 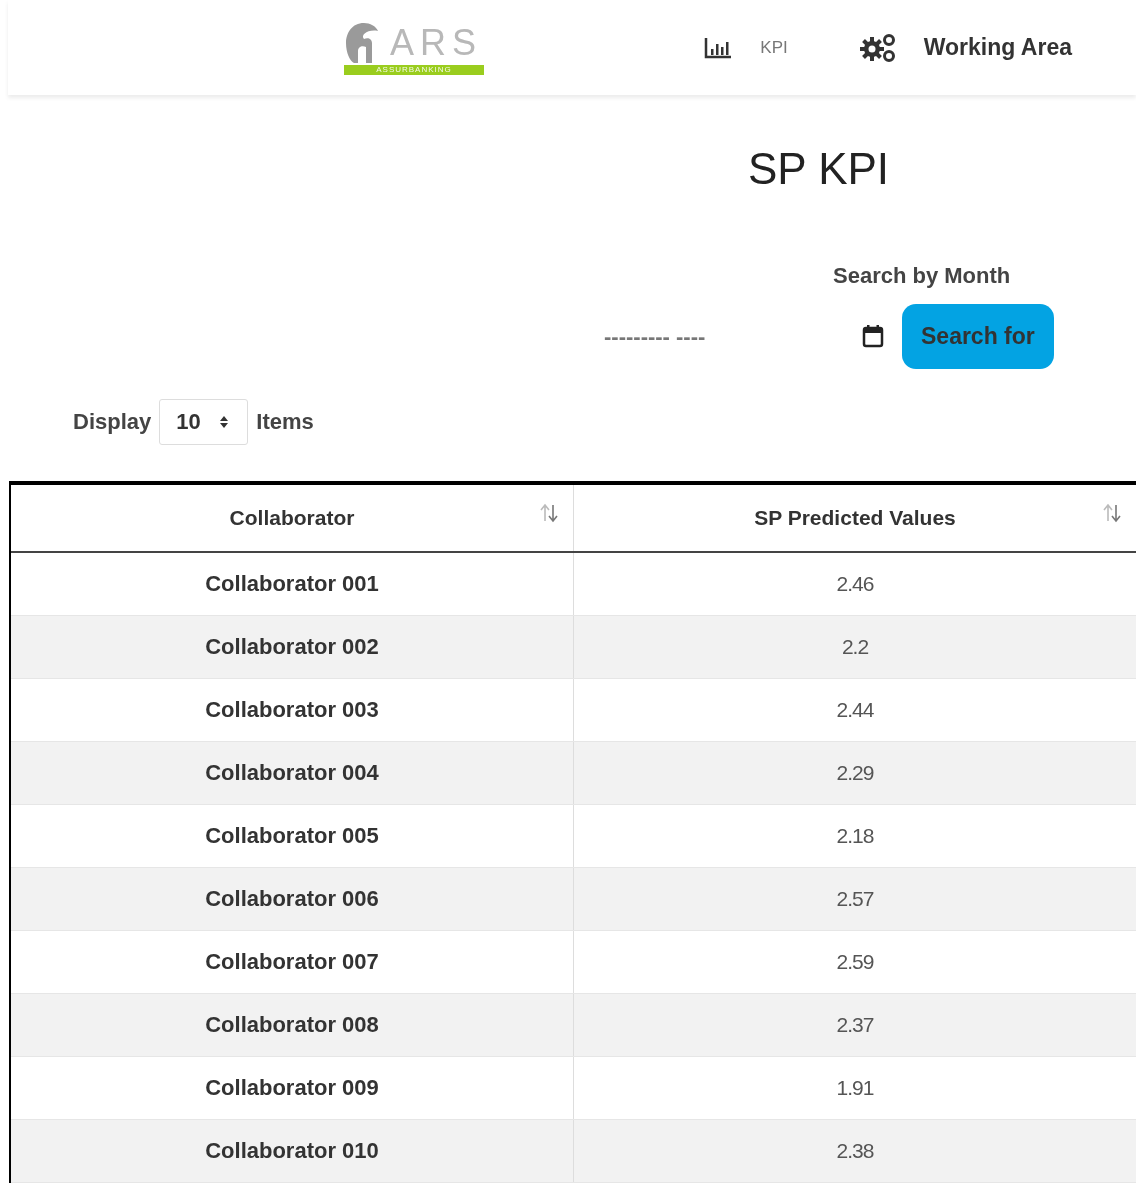 What do you see at coordinates (855, 961) in the screenshot?
I see `table-cell-text: 2.59` at bounding box center [855, 961].